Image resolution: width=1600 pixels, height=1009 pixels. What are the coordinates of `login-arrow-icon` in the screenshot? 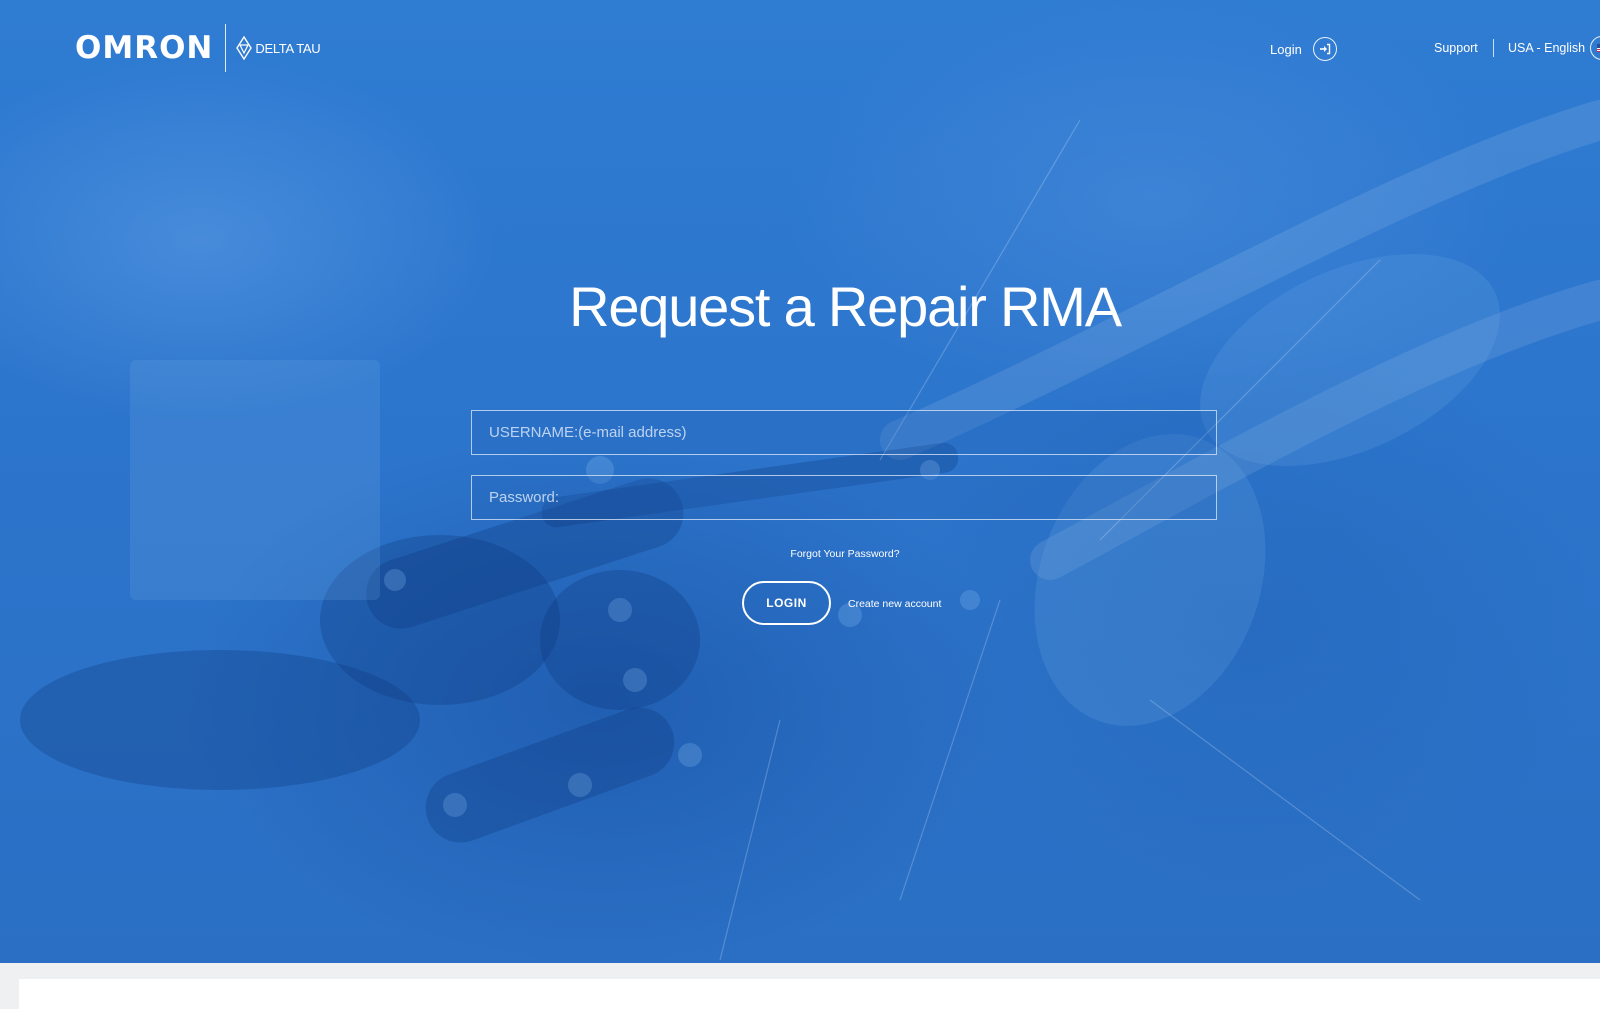 It's located at (1324, 49).